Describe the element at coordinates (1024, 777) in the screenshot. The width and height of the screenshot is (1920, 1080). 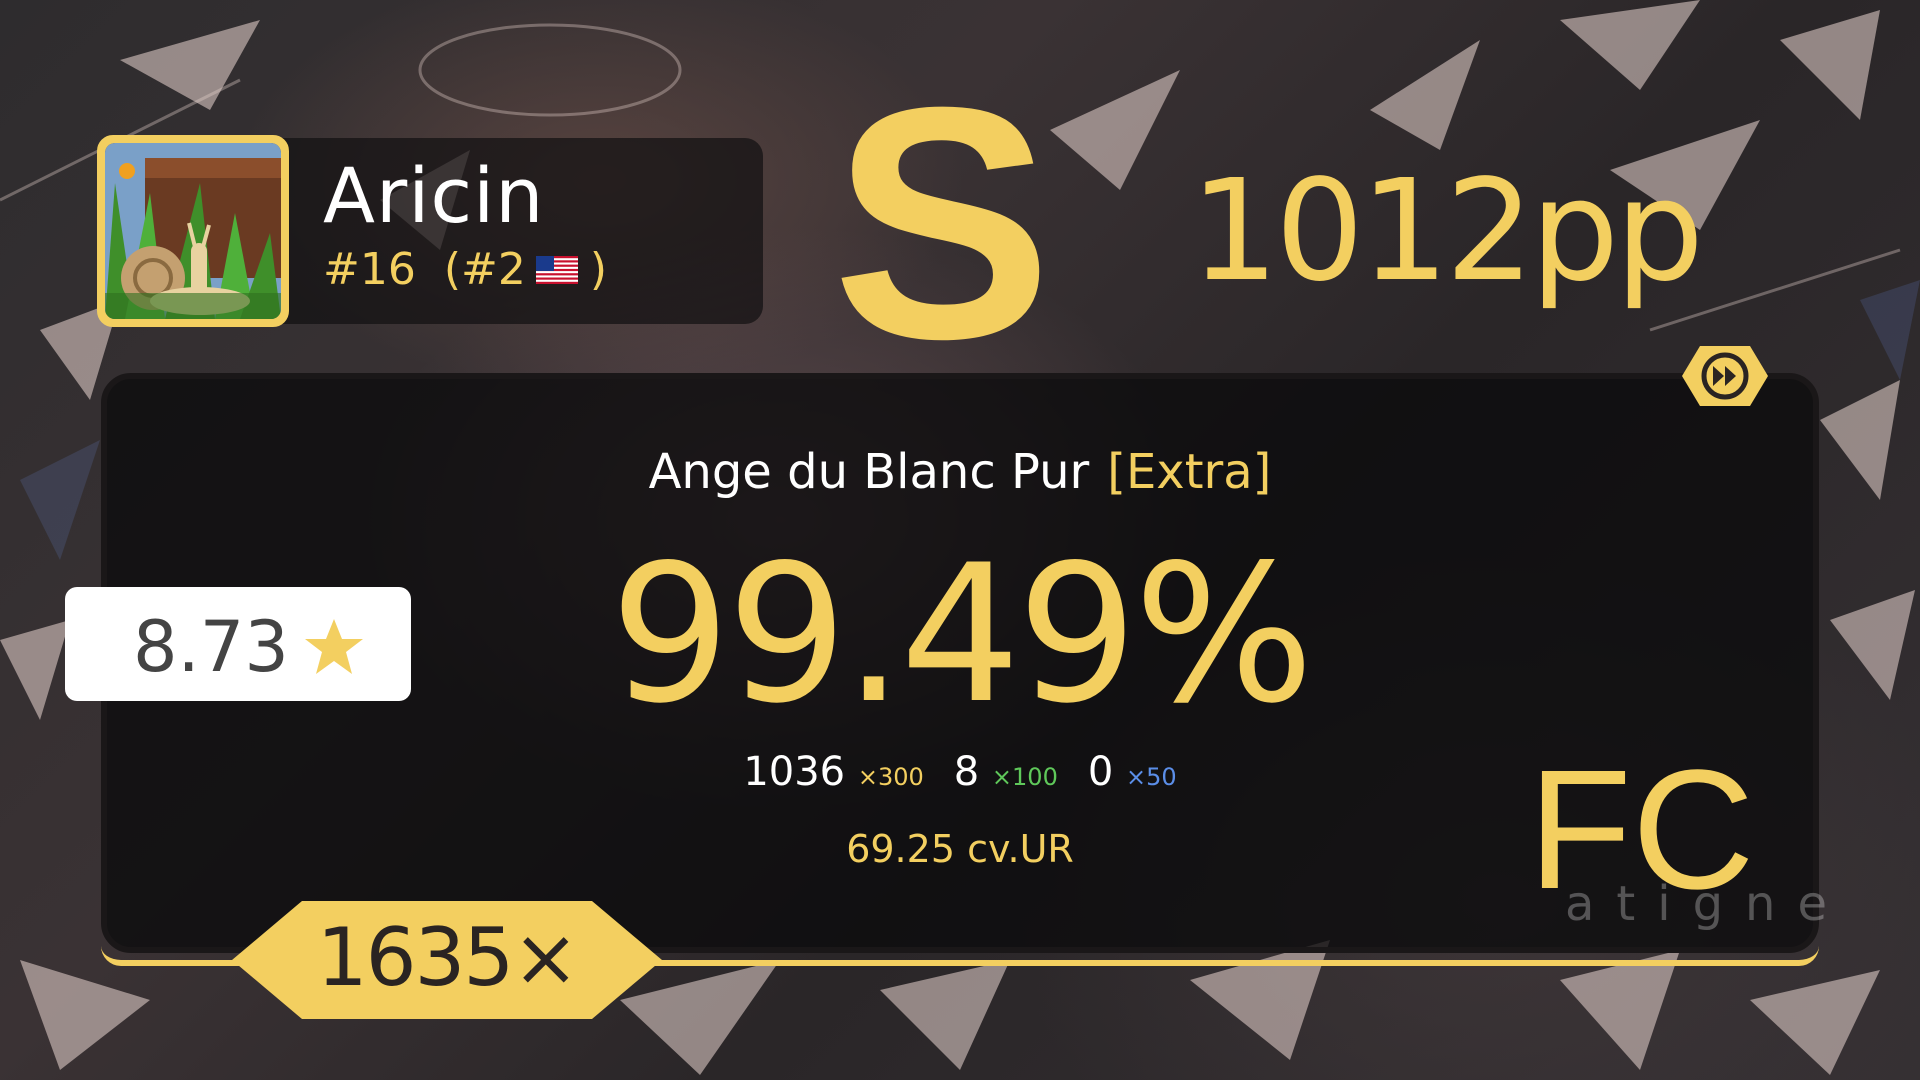
I see `label-100: ×100` at that location.